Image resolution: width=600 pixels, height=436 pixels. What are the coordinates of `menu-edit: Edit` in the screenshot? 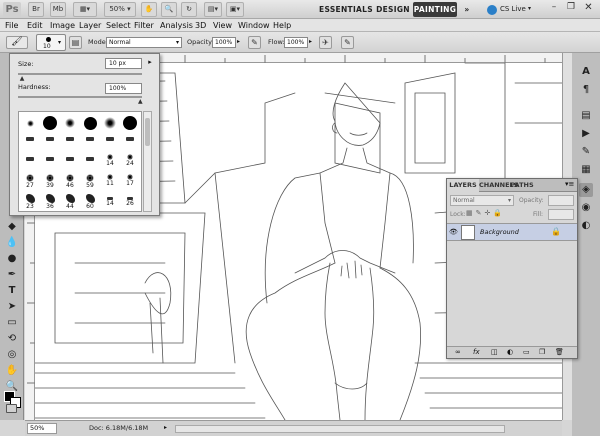 It's located at (35, 25).